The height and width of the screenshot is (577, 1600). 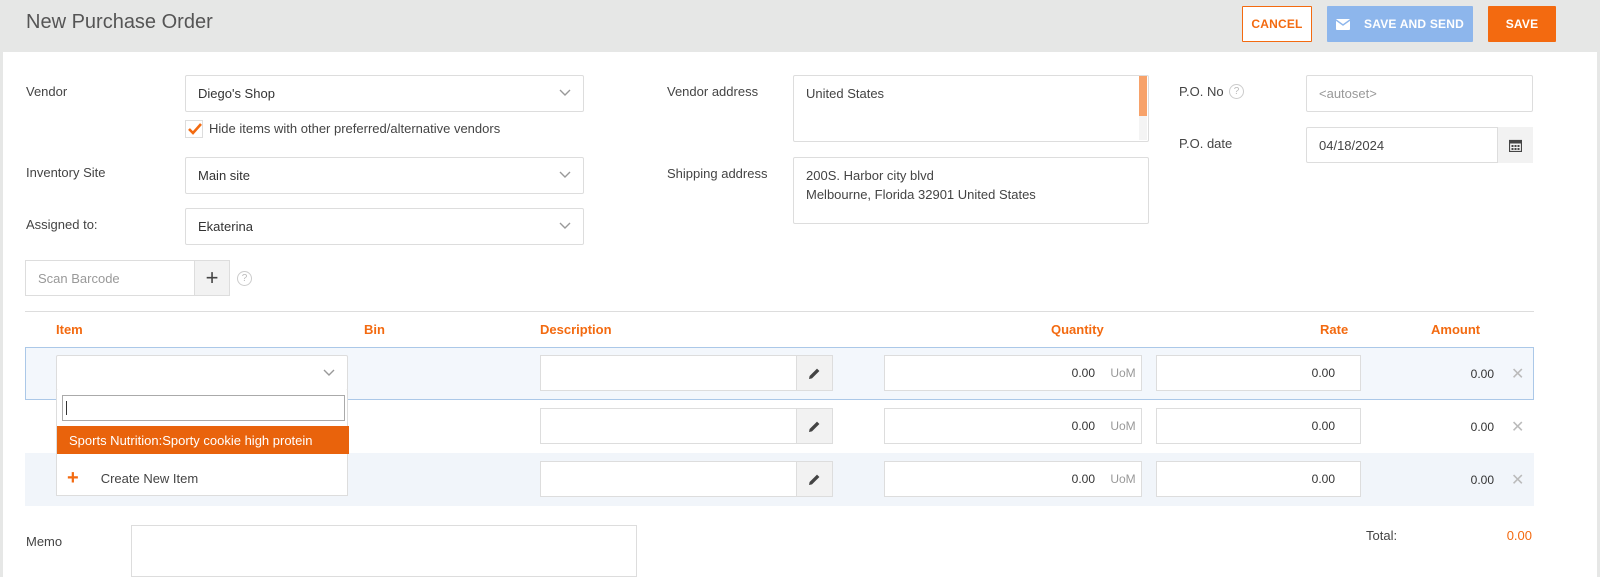 What do you see at coordinates (203, 478) in the screenshot?
I see `create-new-item-button: + Create New Item` at bounding box center [203, 478].